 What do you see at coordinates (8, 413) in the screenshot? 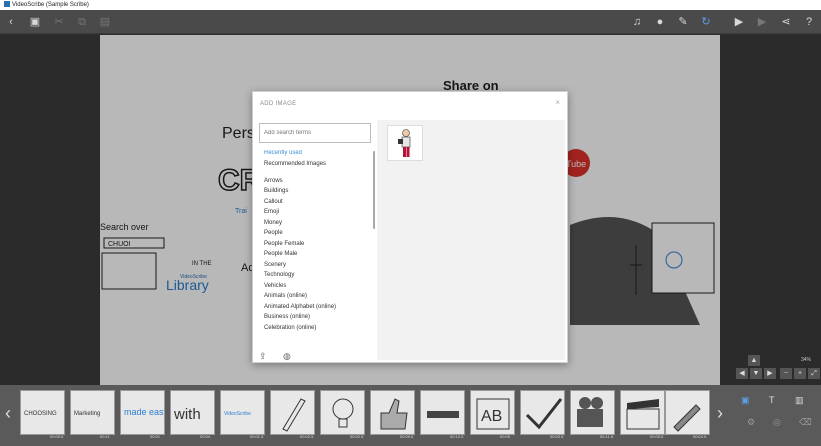
I see `timeline-left-icon: ‹` at bounding box center [8, 413].